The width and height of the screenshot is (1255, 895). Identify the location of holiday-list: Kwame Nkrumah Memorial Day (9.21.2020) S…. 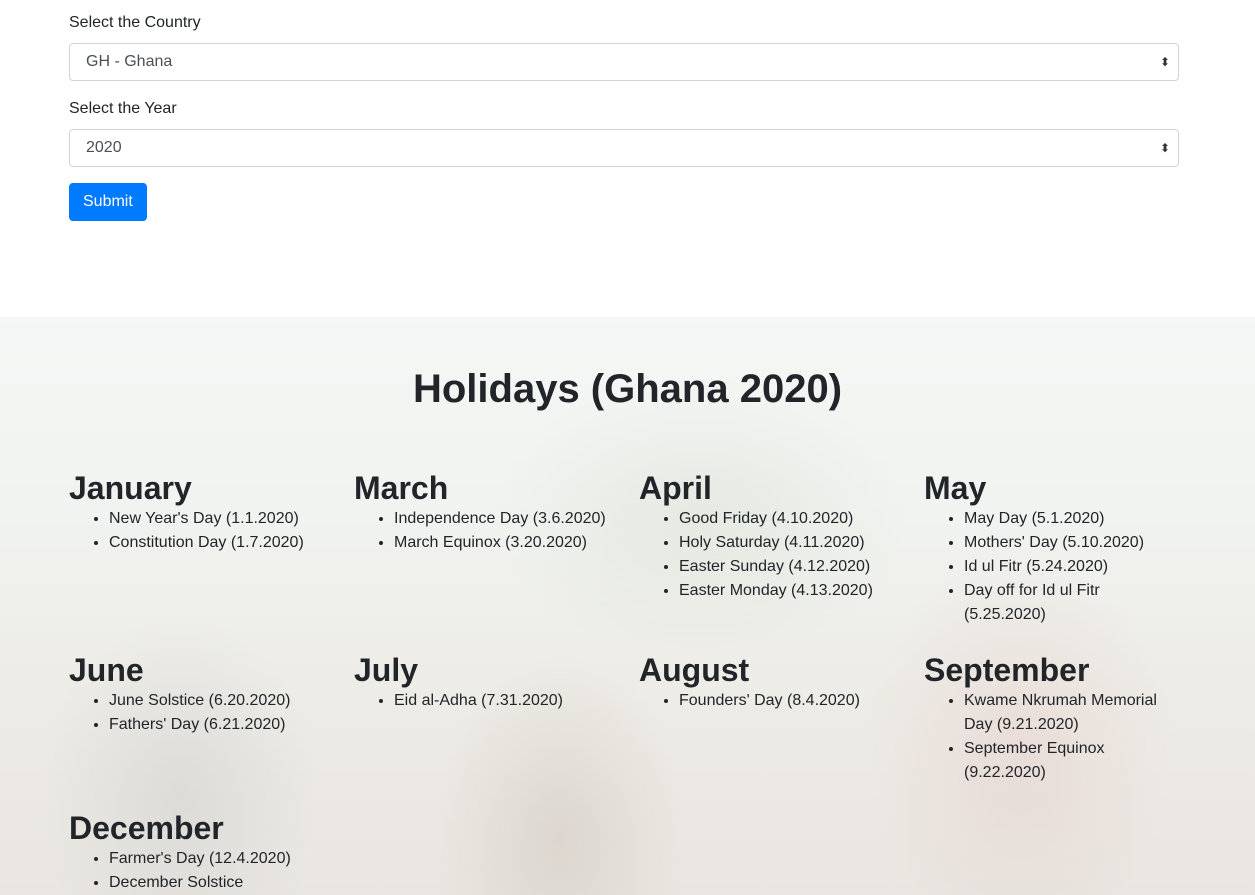
(1051, 737).